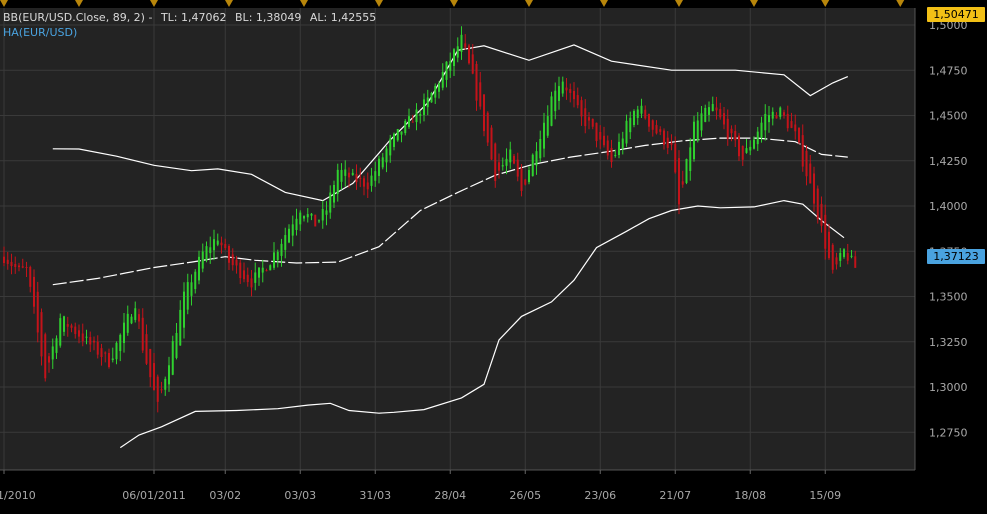 Image resolution: width=987 pixels, height=514 pixels. I want to click on top-price-badge: 1,50471, so click(956, 14).